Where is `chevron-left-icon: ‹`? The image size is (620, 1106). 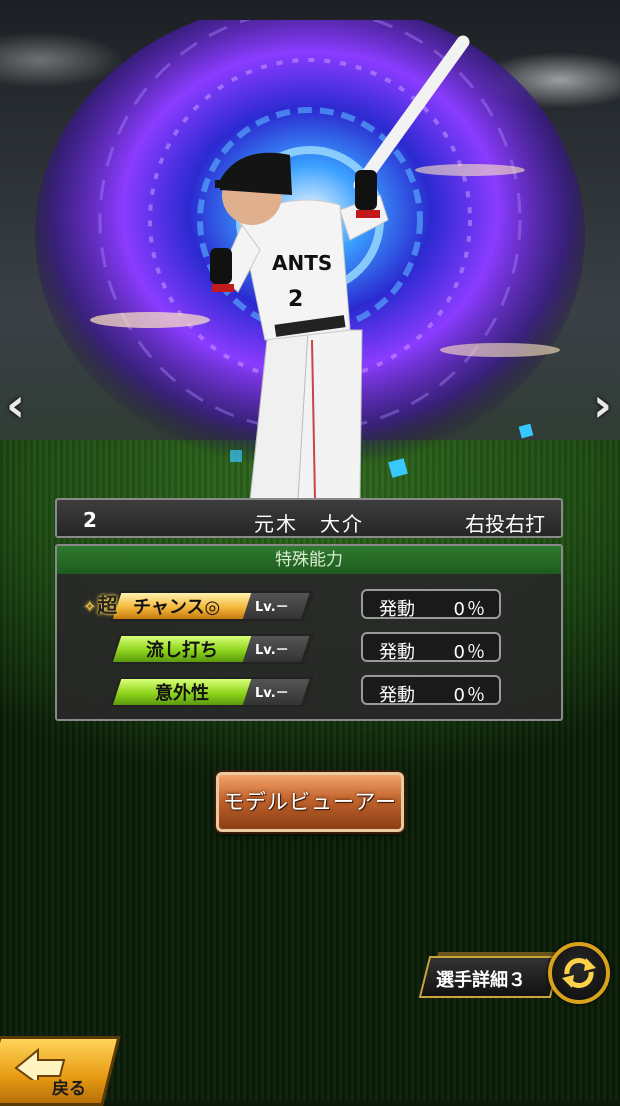
chevron-left-icon: ‹ is located at coordinates (15, 405).